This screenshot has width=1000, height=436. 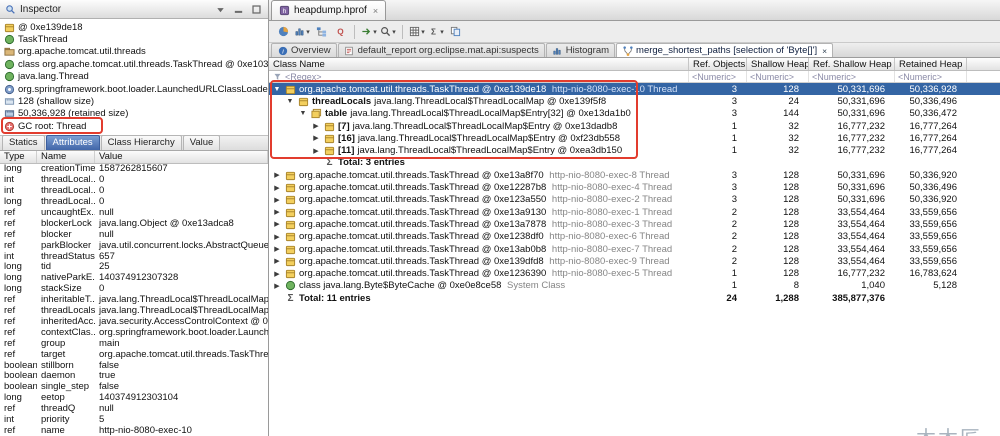 I want to click on column-header-shallow-heap: Shallow Heap, so click(x=778, y=64).